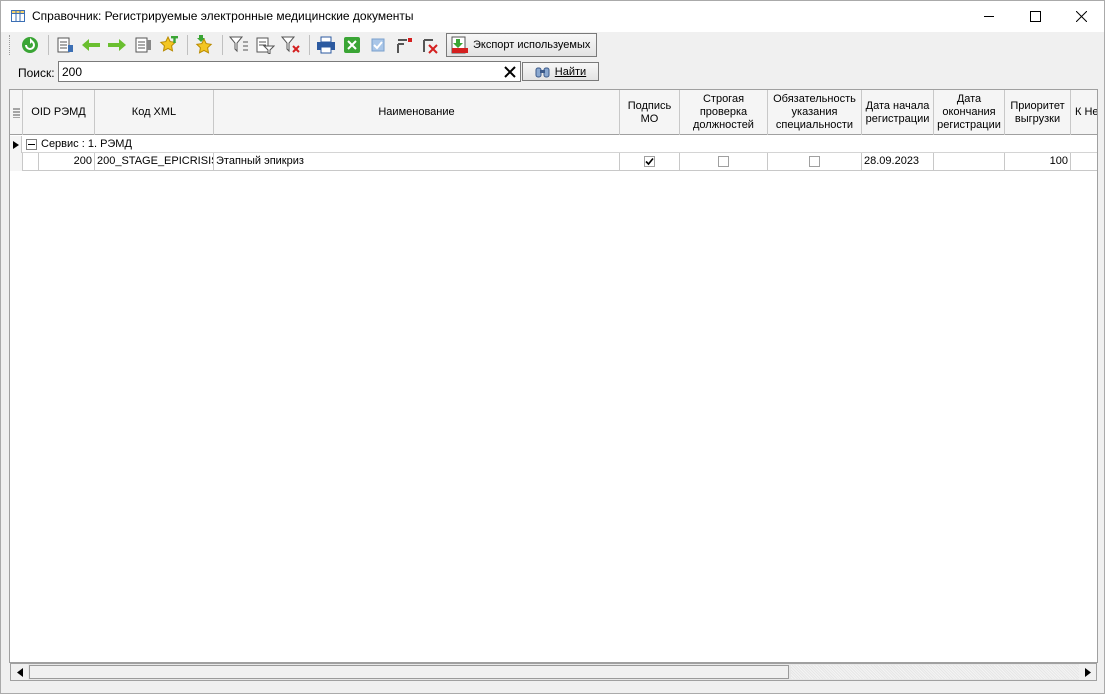 This screenshot has height=694, width=1105. What do you see at coordinates (289, 71) in the screenshot?
I see `search-input` at bounding box center [289, 71].